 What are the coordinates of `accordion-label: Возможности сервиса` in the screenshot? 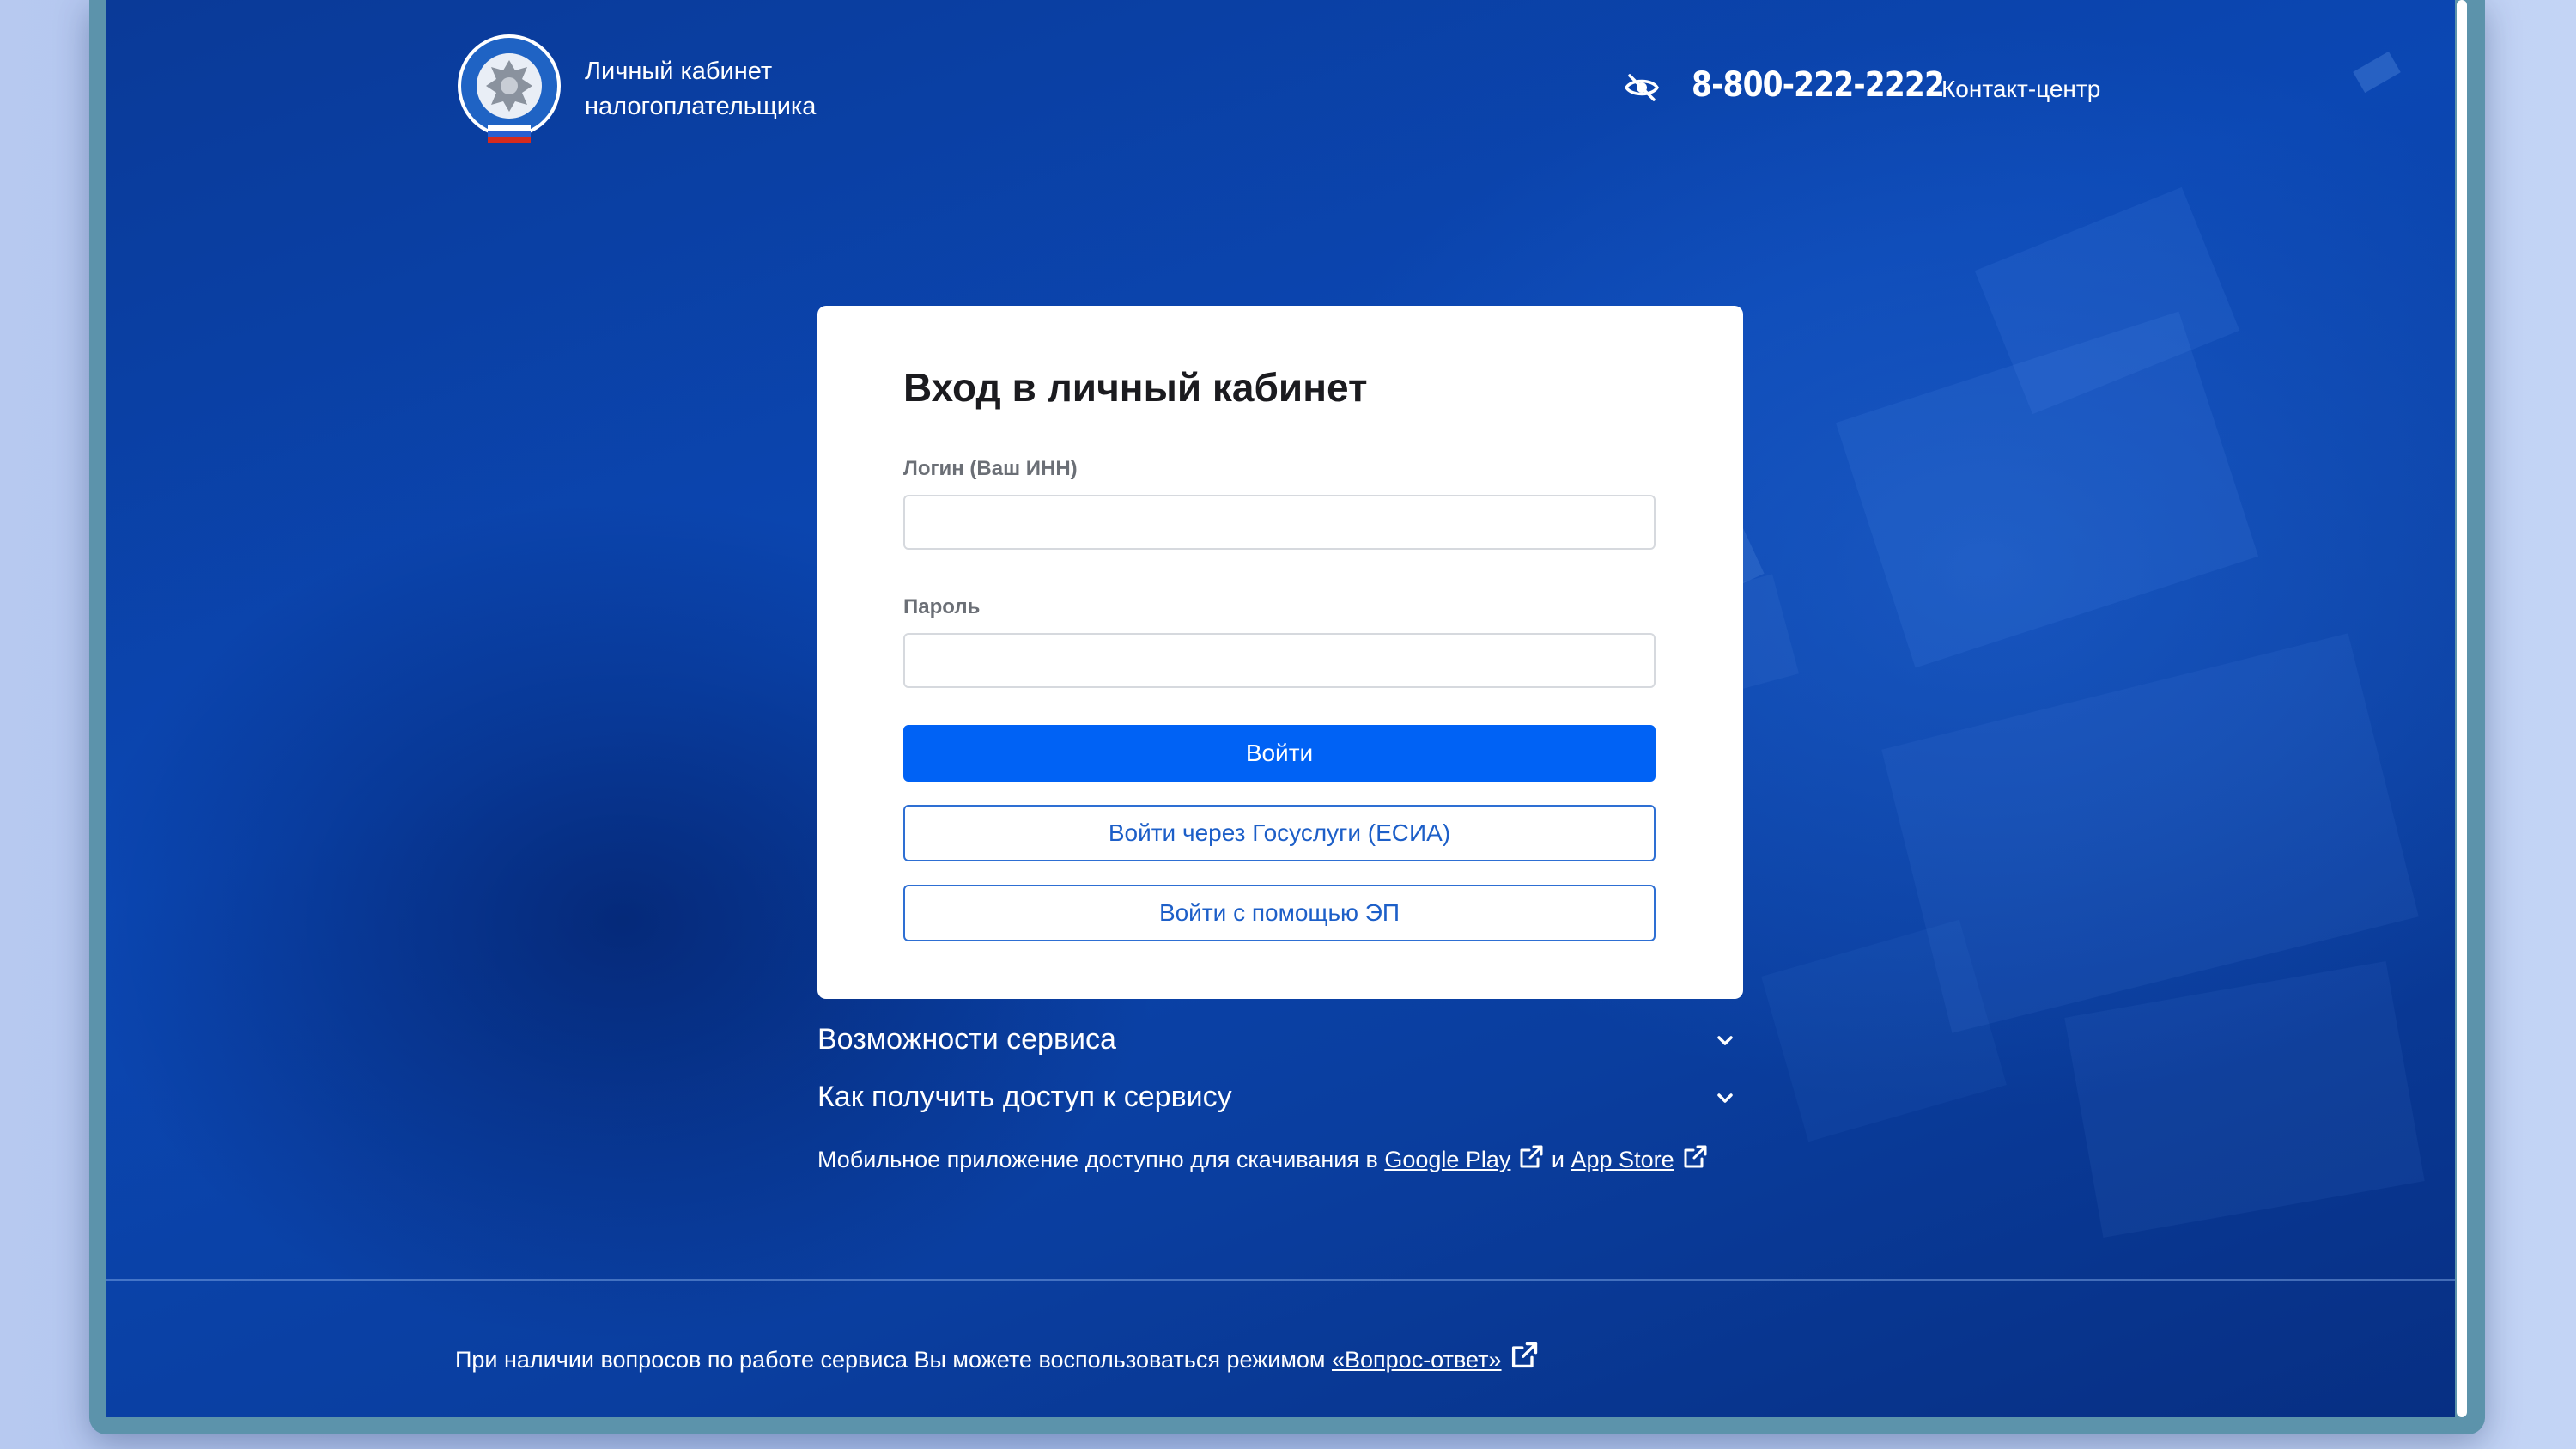 It's located at (966, 1039).